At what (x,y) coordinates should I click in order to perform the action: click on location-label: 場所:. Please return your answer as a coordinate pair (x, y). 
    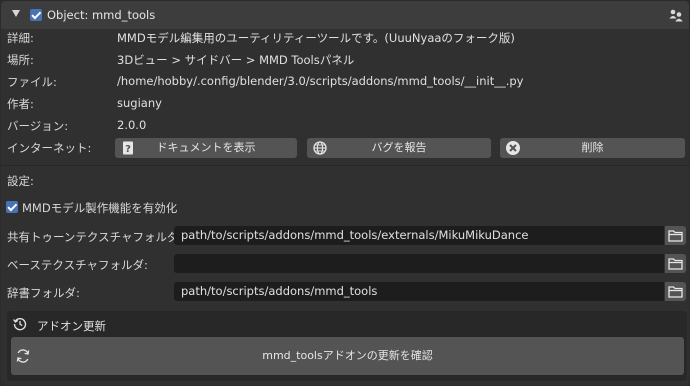
    Looking at the image, I should click on (20, 60).